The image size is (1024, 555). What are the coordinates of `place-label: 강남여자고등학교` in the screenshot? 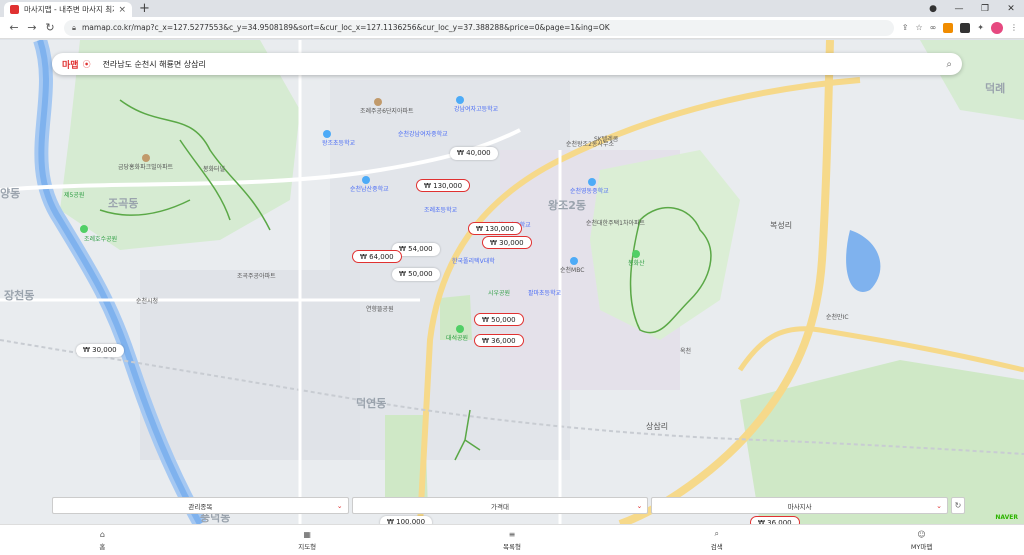 It's located at (476, 109).